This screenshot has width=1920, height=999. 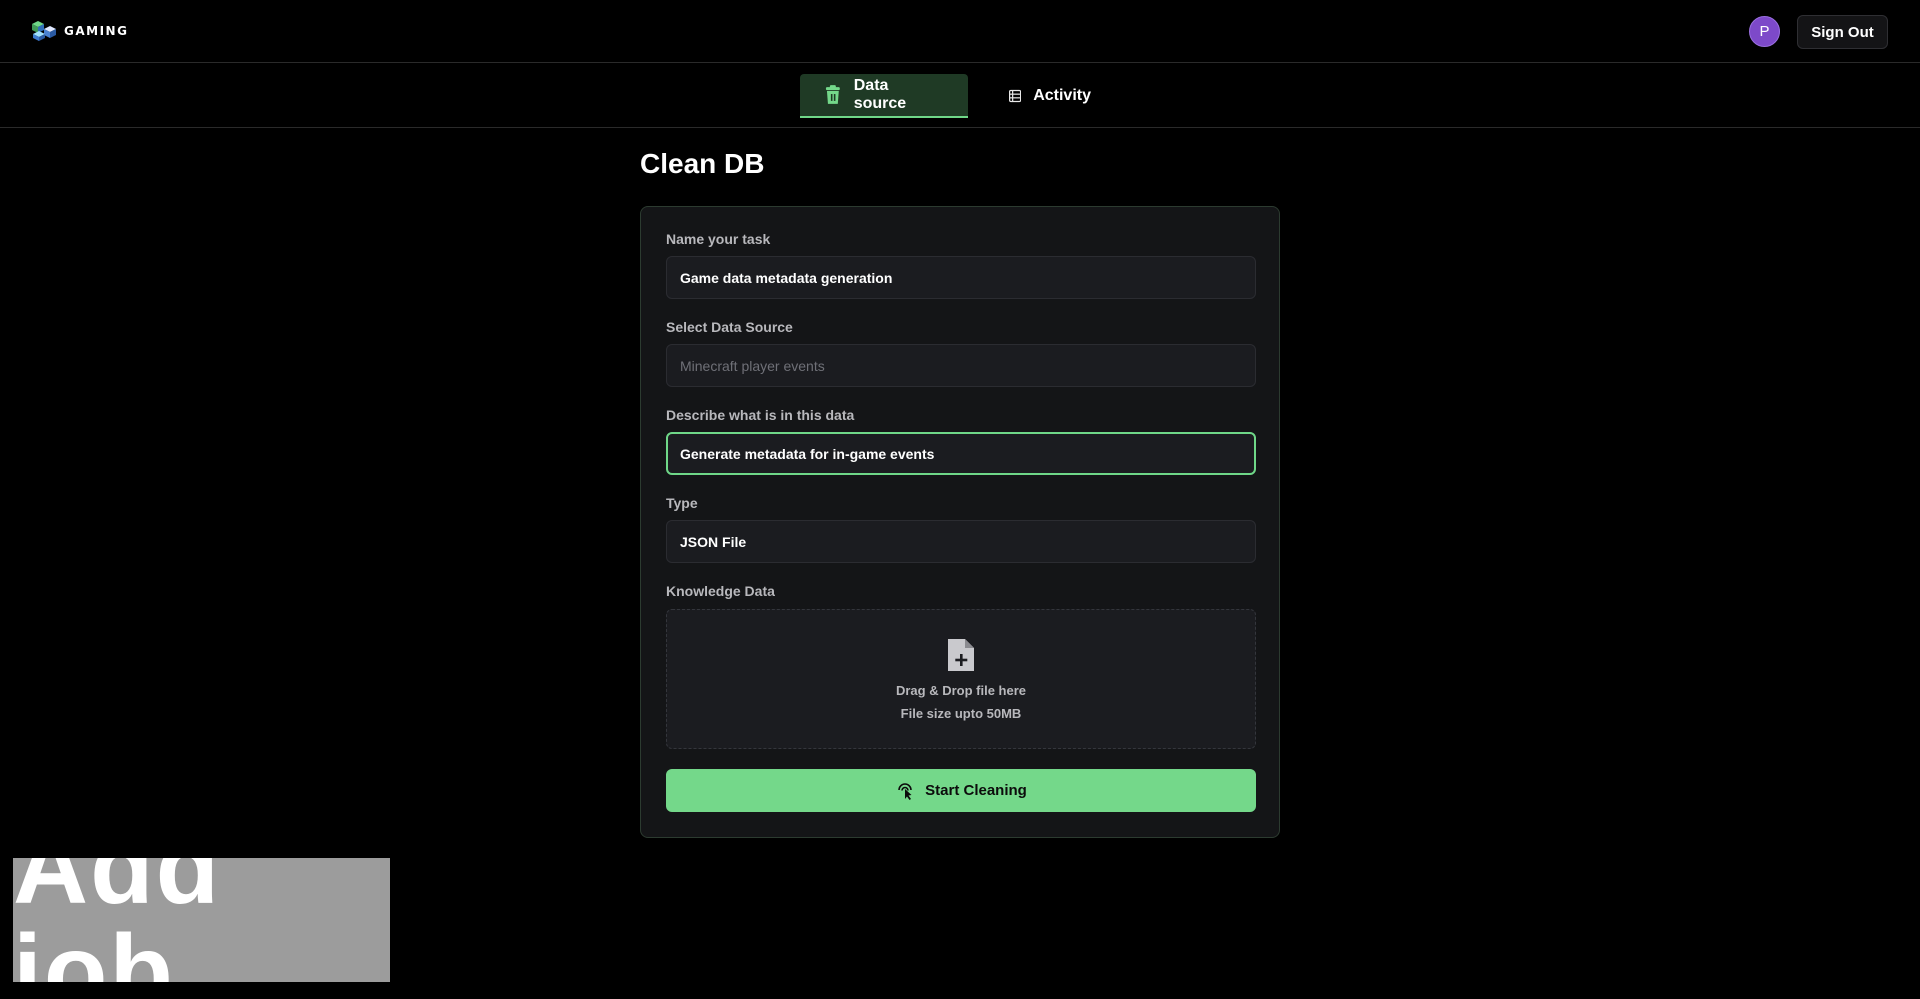 I want to click on tab-data-source: Data source, so click(x=884, y=96).